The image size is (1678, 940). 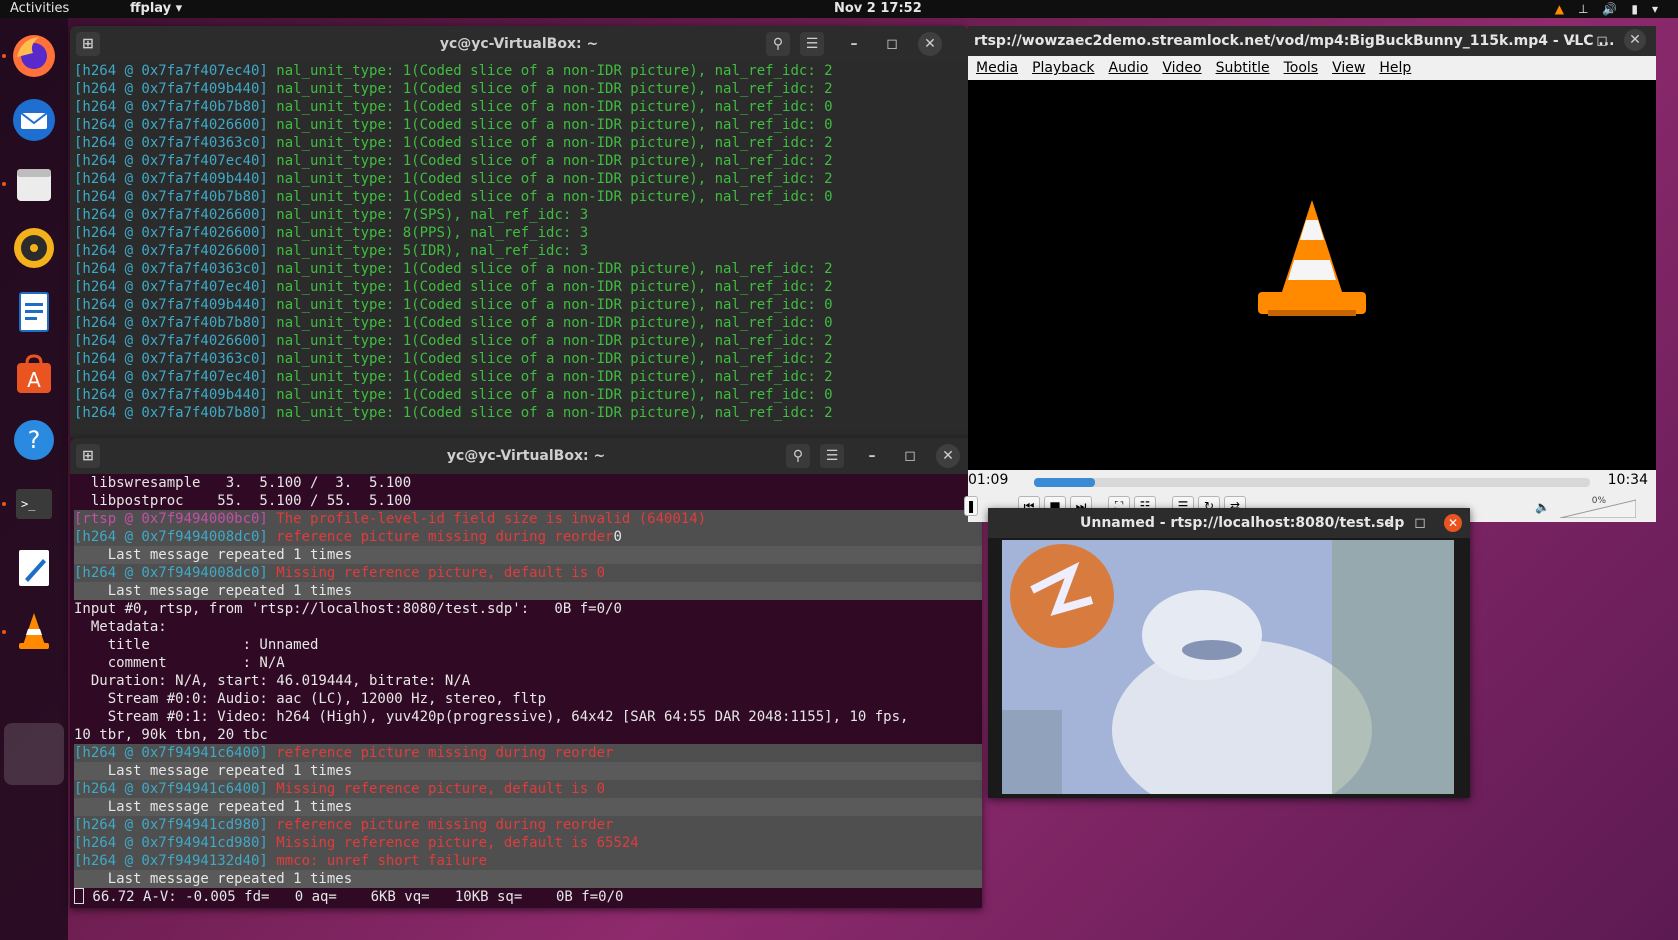 What do you see at coordinates (1063, 68) in the screenshot?
I see `menu-playback: Playback` at bounding box center [1063, 68].